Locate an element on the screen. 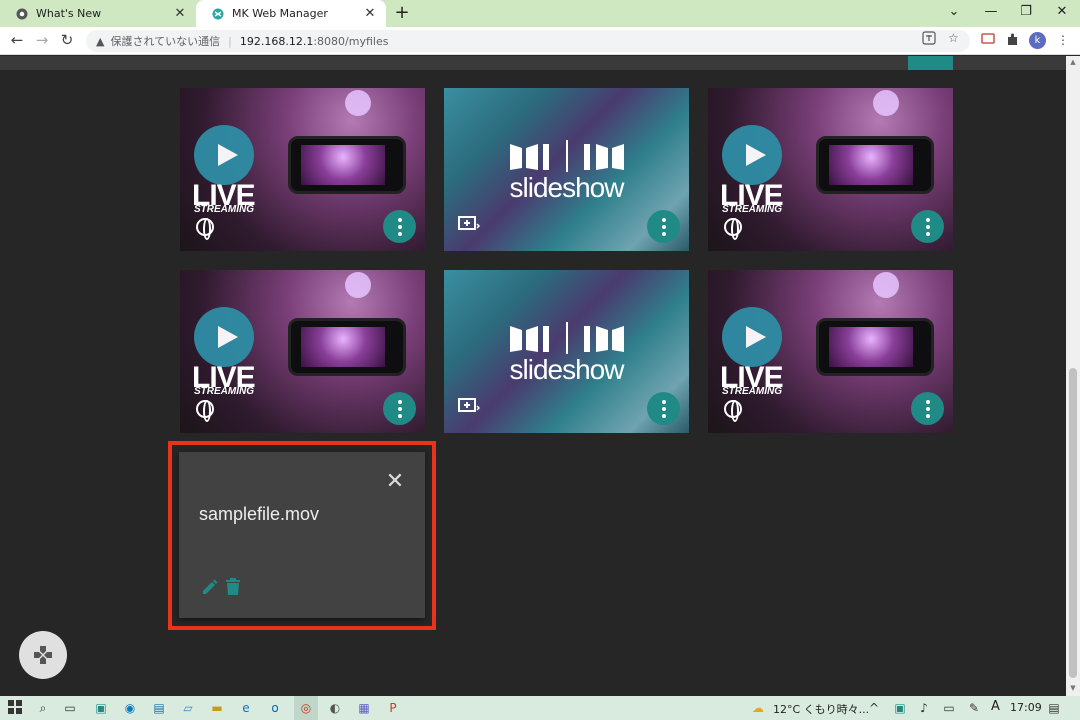 The width and height of the screenshot is (1080, 720). speaker-icon: ♪ is located at coordinates (924, 708).